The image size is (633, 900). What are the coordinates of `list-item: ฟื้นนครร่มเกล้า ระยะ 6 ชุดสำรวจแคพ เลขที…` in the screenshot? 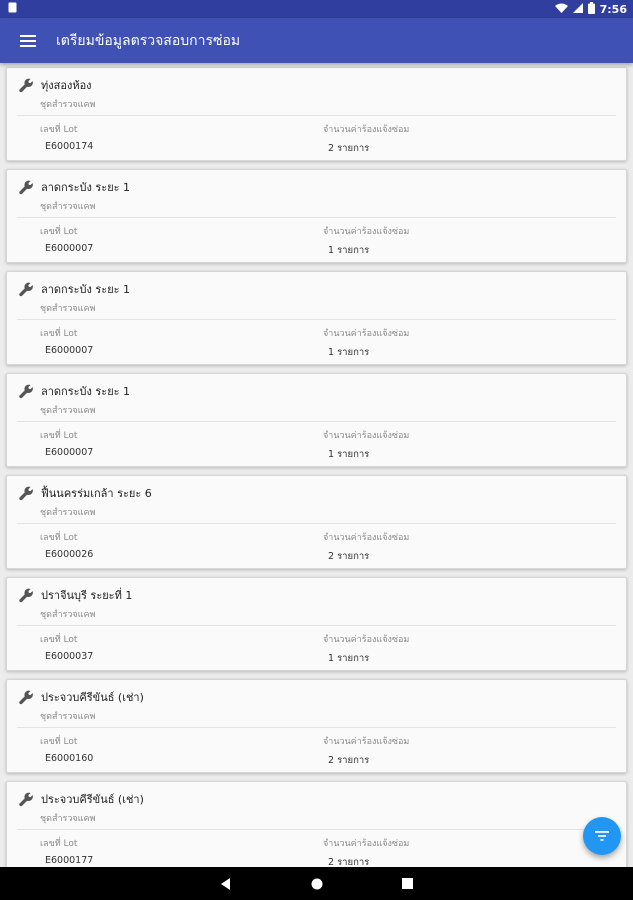 It's located at (316, 522).